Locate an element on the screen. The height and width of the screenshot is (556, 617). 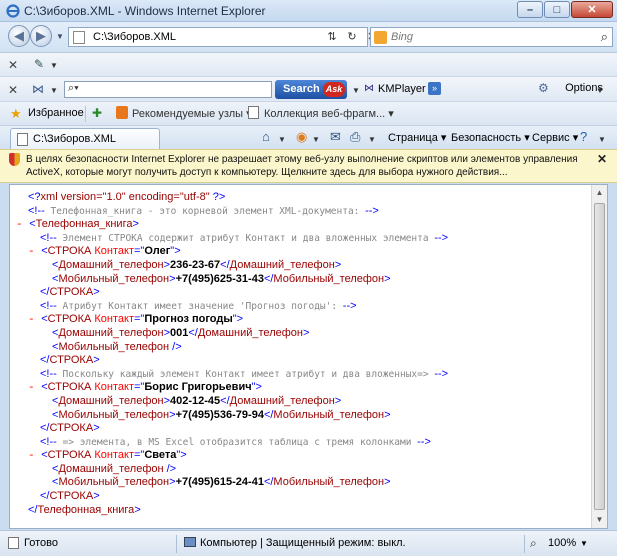
xml-token: Телефонная_книга is located at coordinates (86, 509).